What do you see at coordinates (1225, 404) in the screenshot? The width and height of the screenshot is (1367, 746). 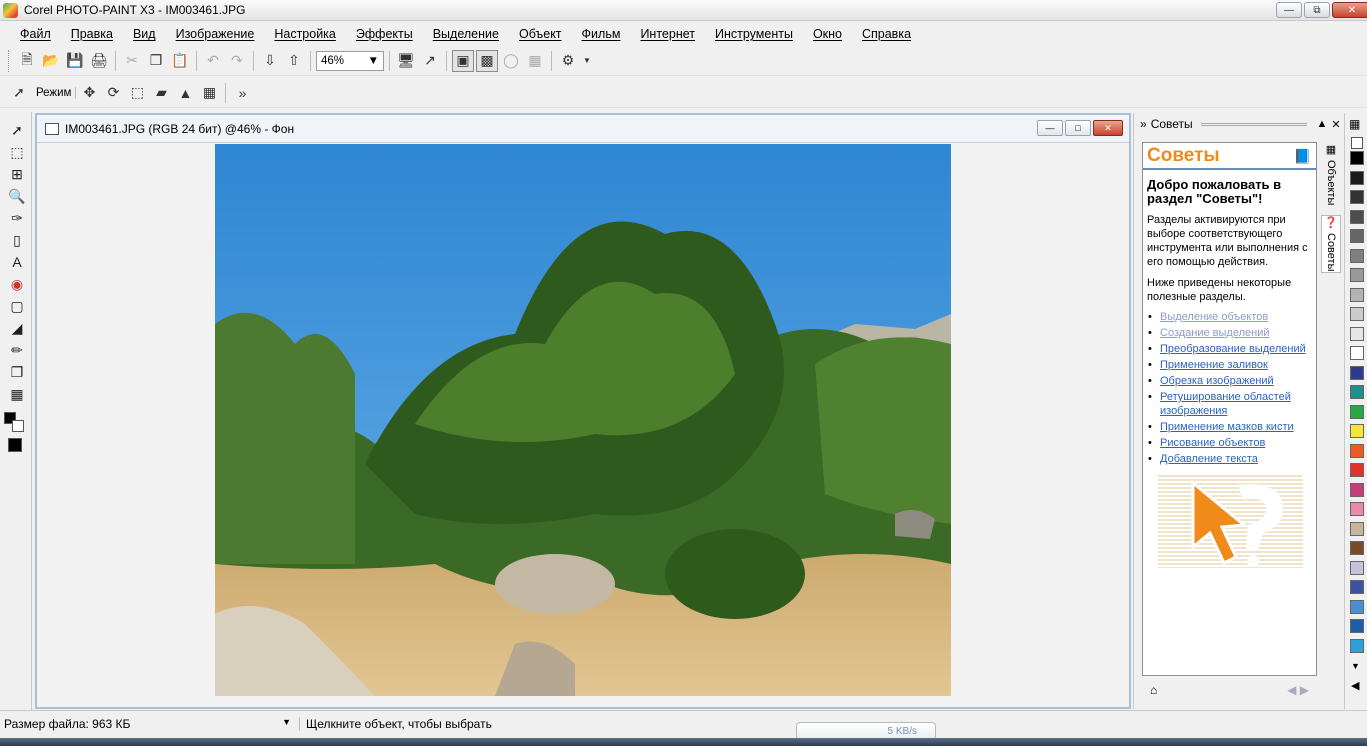 I see `tip-link-retouch-areas: Ретуширование областей изображения` at bounding box center [1225, 404].